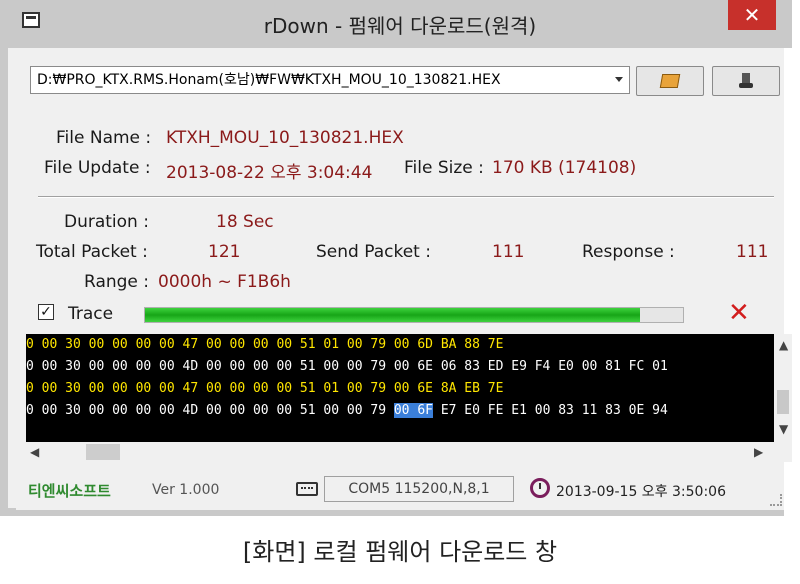 The width and height of the screenshot is (800, 584). What do you see at coordinates (783, 429) in the screenshot?
I see `scroll-down-icon: ▼` at bounding box center [783, 429].